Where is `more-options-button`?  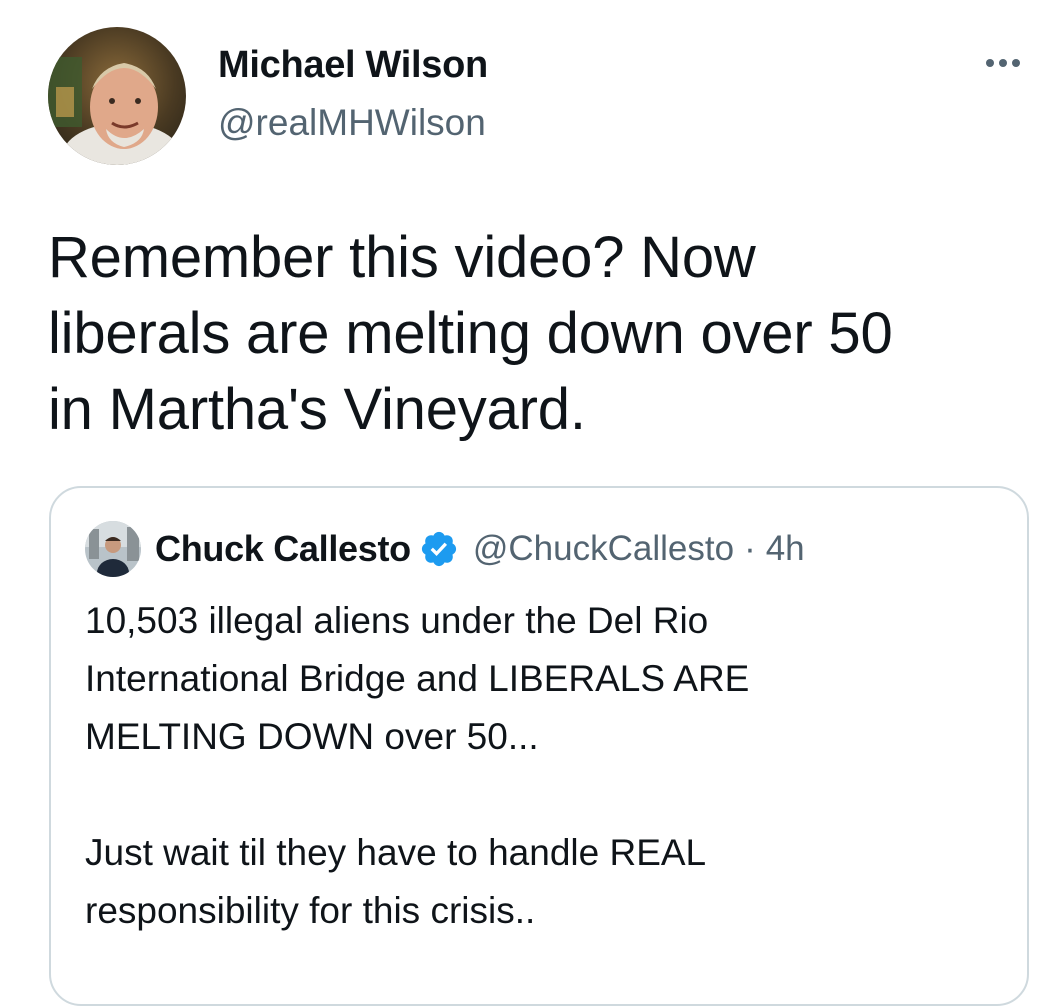 more-options-button is located at coordinates (1002, 63).